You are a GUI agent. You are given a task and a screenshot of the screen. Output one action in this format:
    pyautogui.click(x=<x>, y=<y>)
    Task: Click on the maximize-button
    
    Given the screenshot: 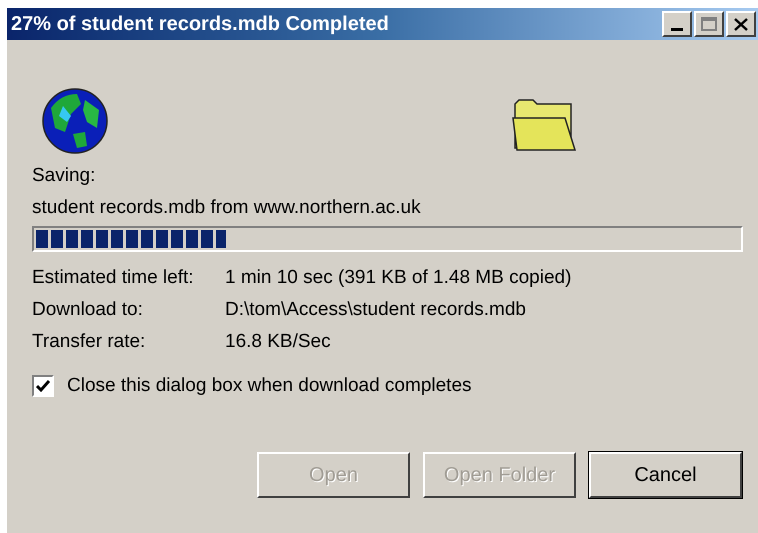 What is the action you would take?
    pyautogui.click(x=709, y=24)
    